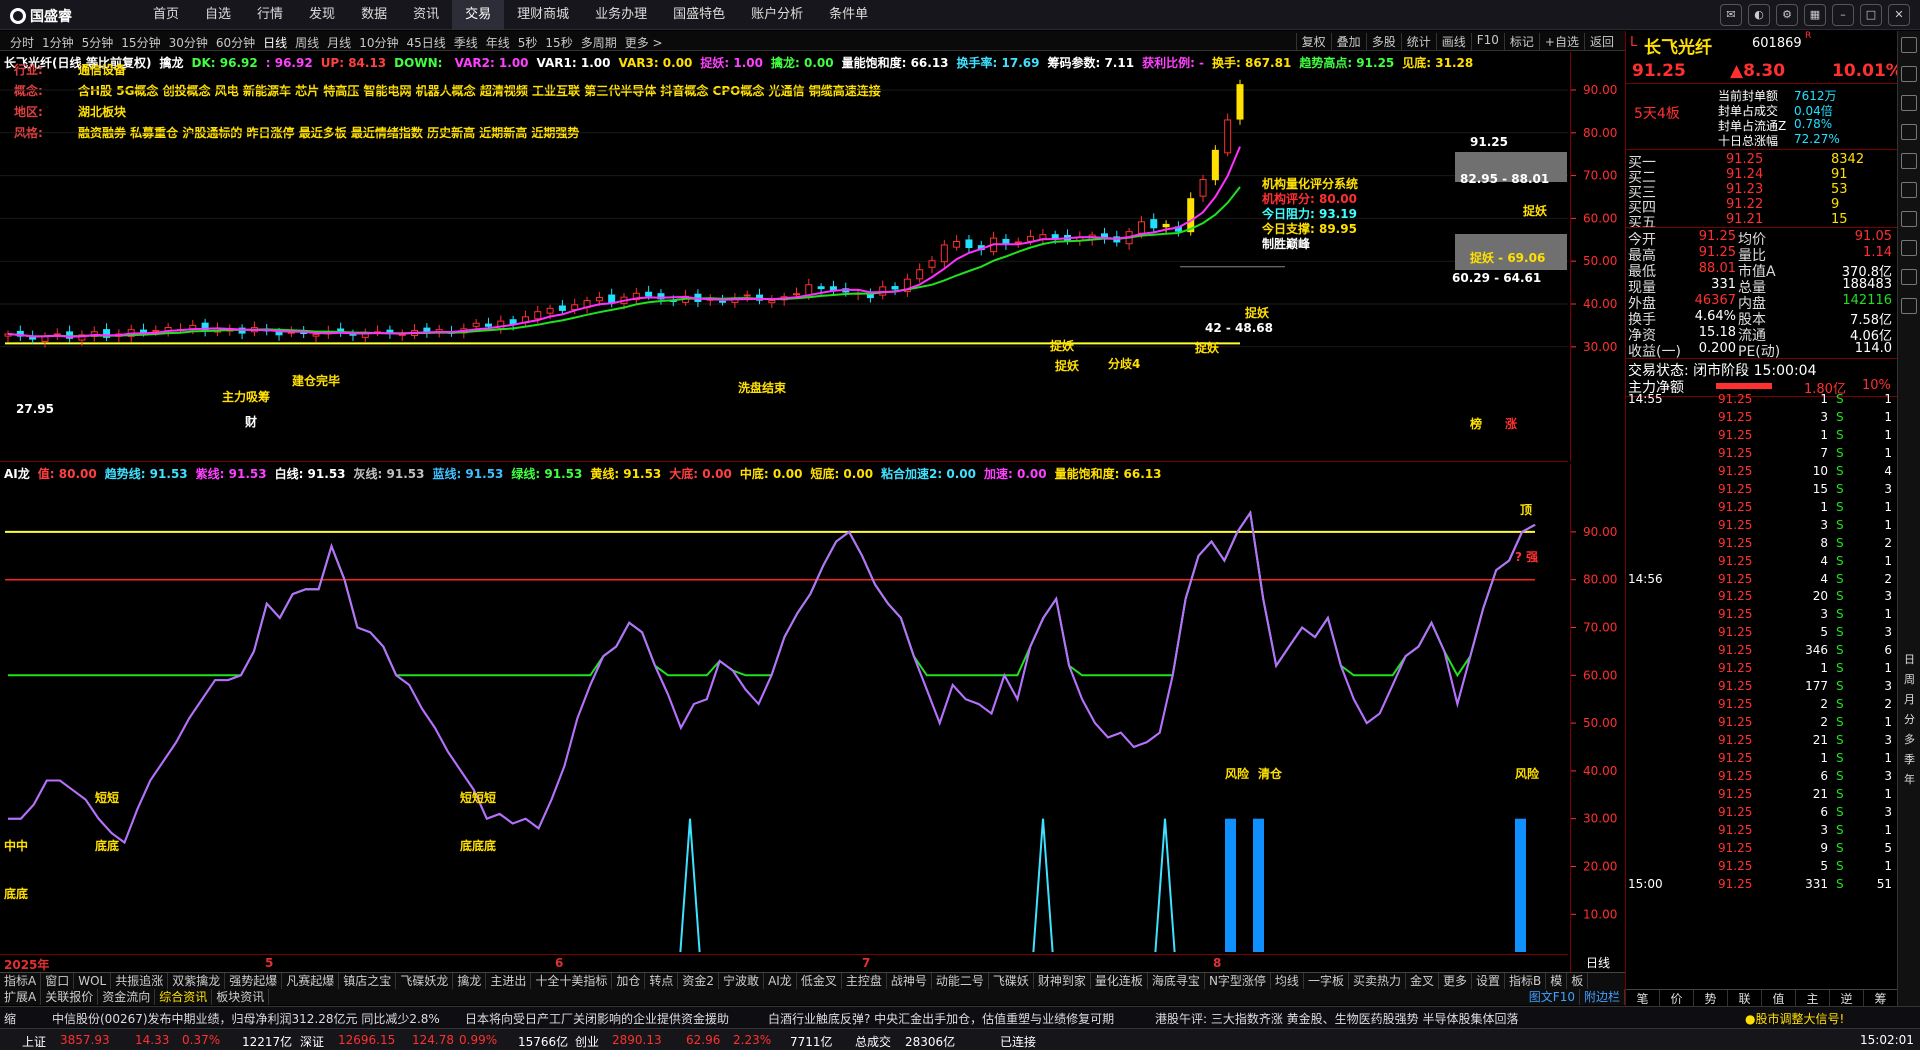 This screenshot has width=1920, height=1050. What do you see at coordinates (254, 981) in the screenshot?
I see `indicator-tab: 强势起爆` at bounding box center [254, 981].